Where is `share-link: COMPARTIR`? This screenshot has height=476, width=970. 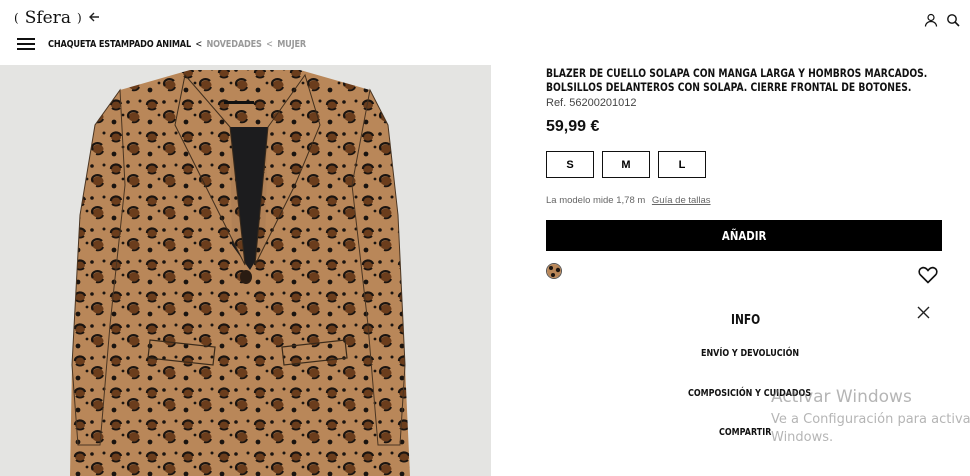 share-link: COMPARTIR is located at coordinates (745, 432).